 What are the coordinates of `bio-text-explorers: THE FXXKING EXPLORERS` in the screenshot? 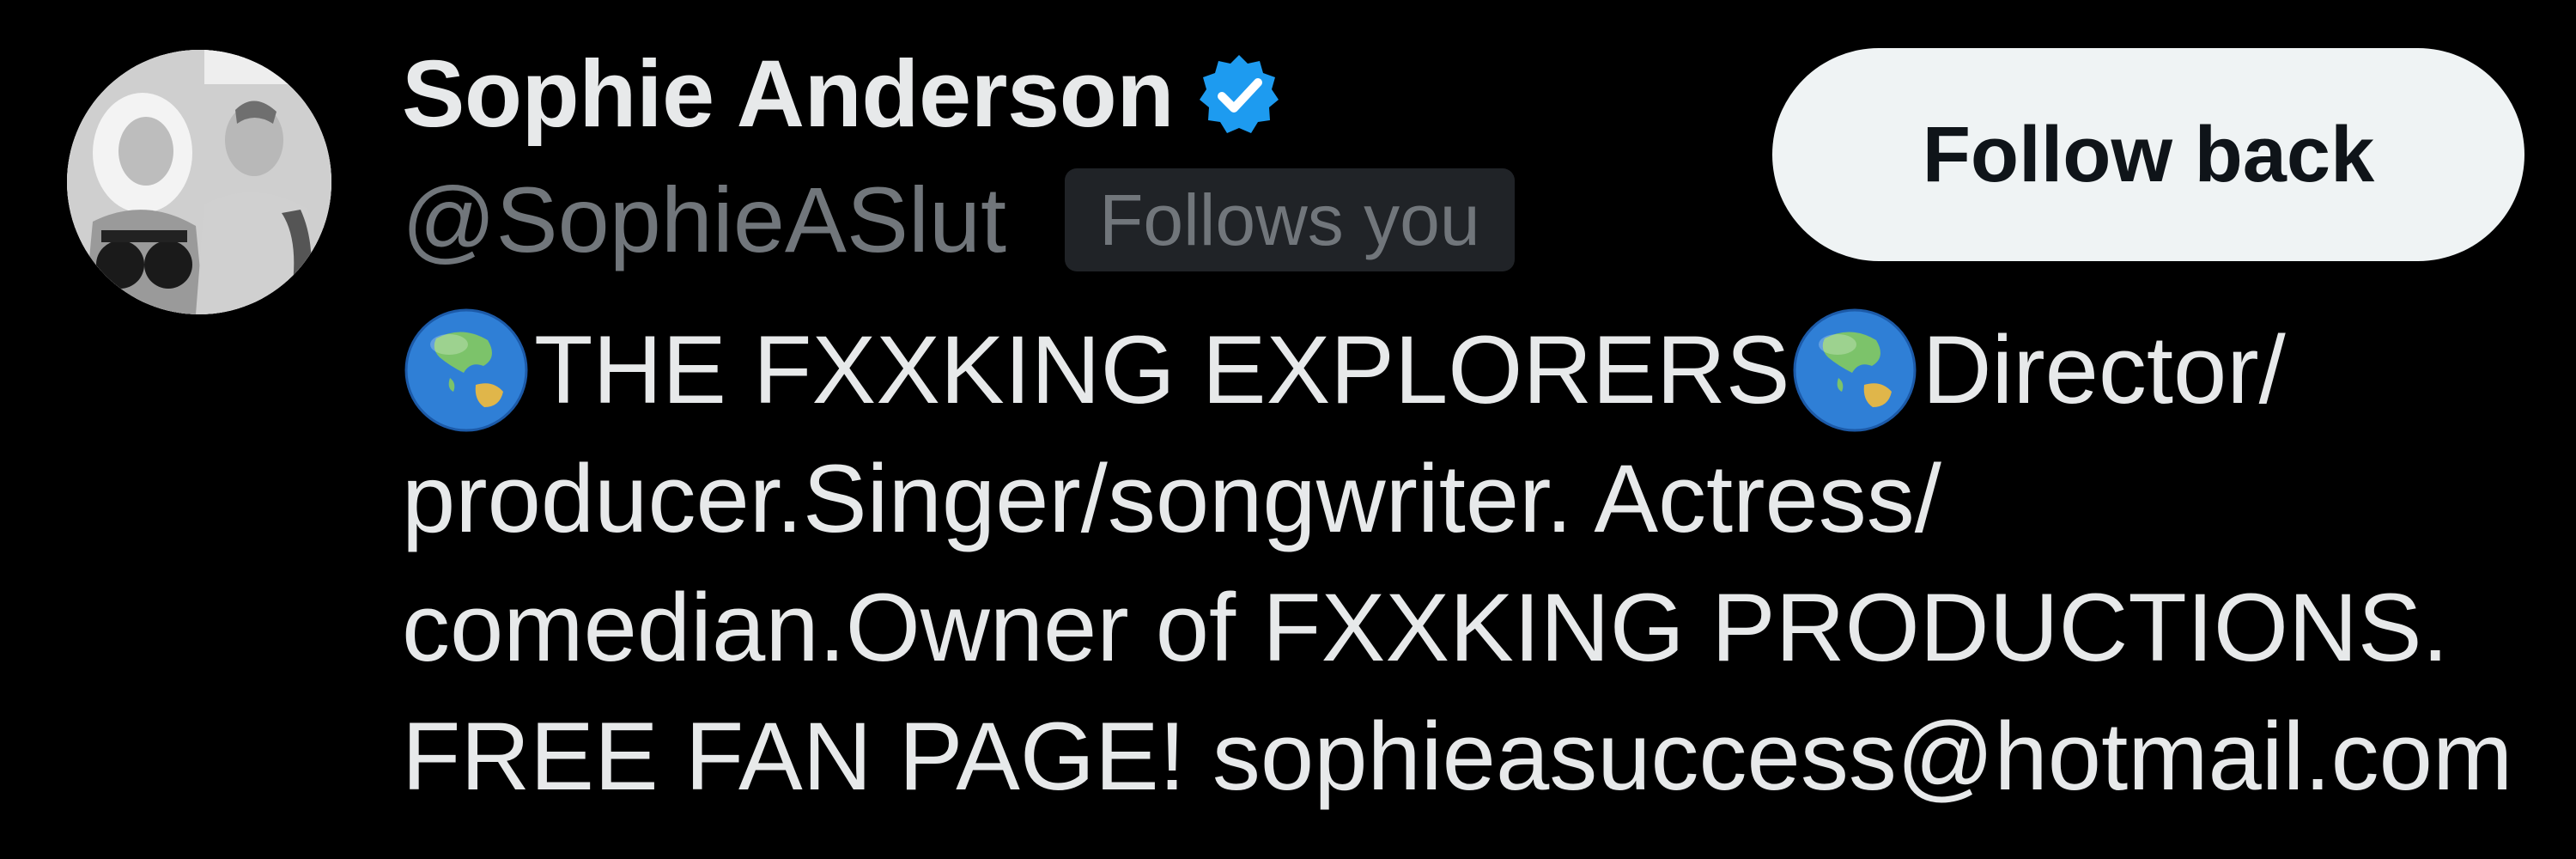 It's located at (1162, 370).